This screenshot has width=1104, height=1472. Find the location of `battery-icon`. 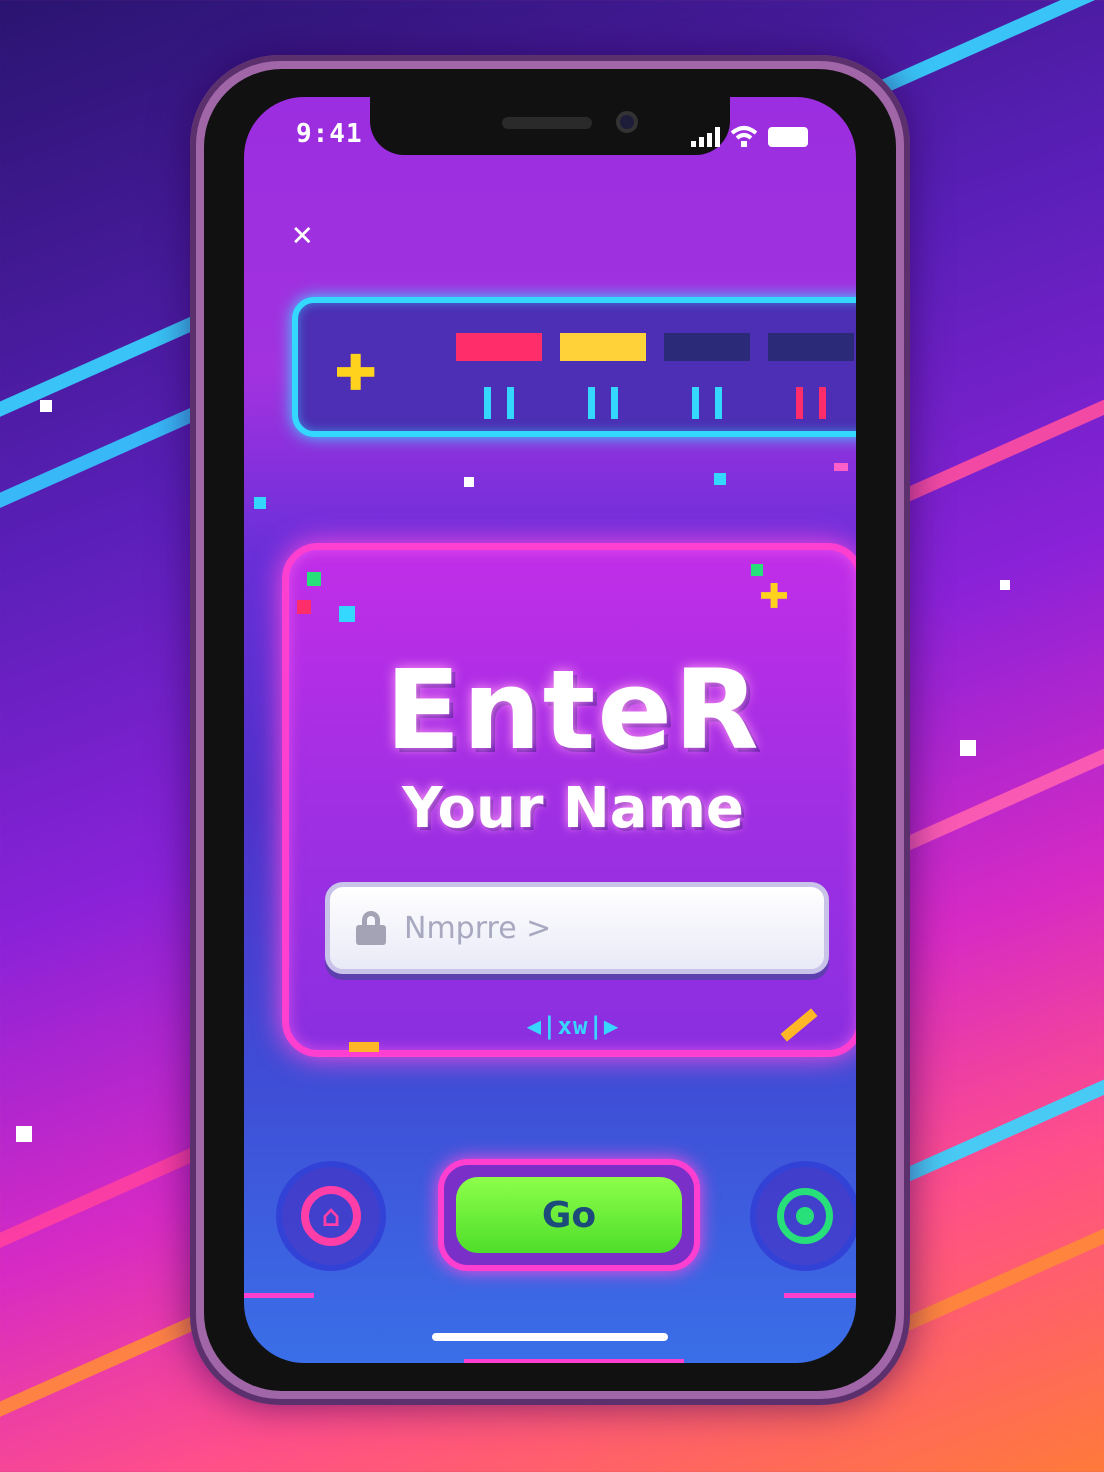

battery-icon is located at coordinates (788, 137).